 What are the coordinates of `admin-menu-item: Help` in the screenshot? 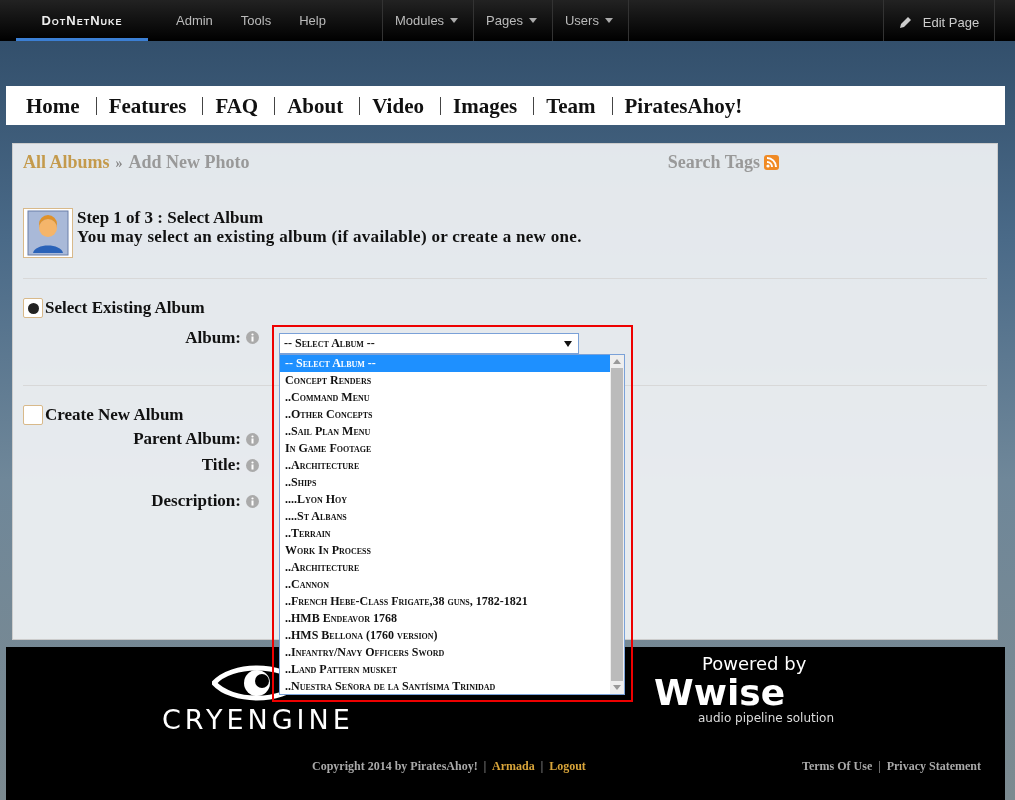 It's located at (312, 20).